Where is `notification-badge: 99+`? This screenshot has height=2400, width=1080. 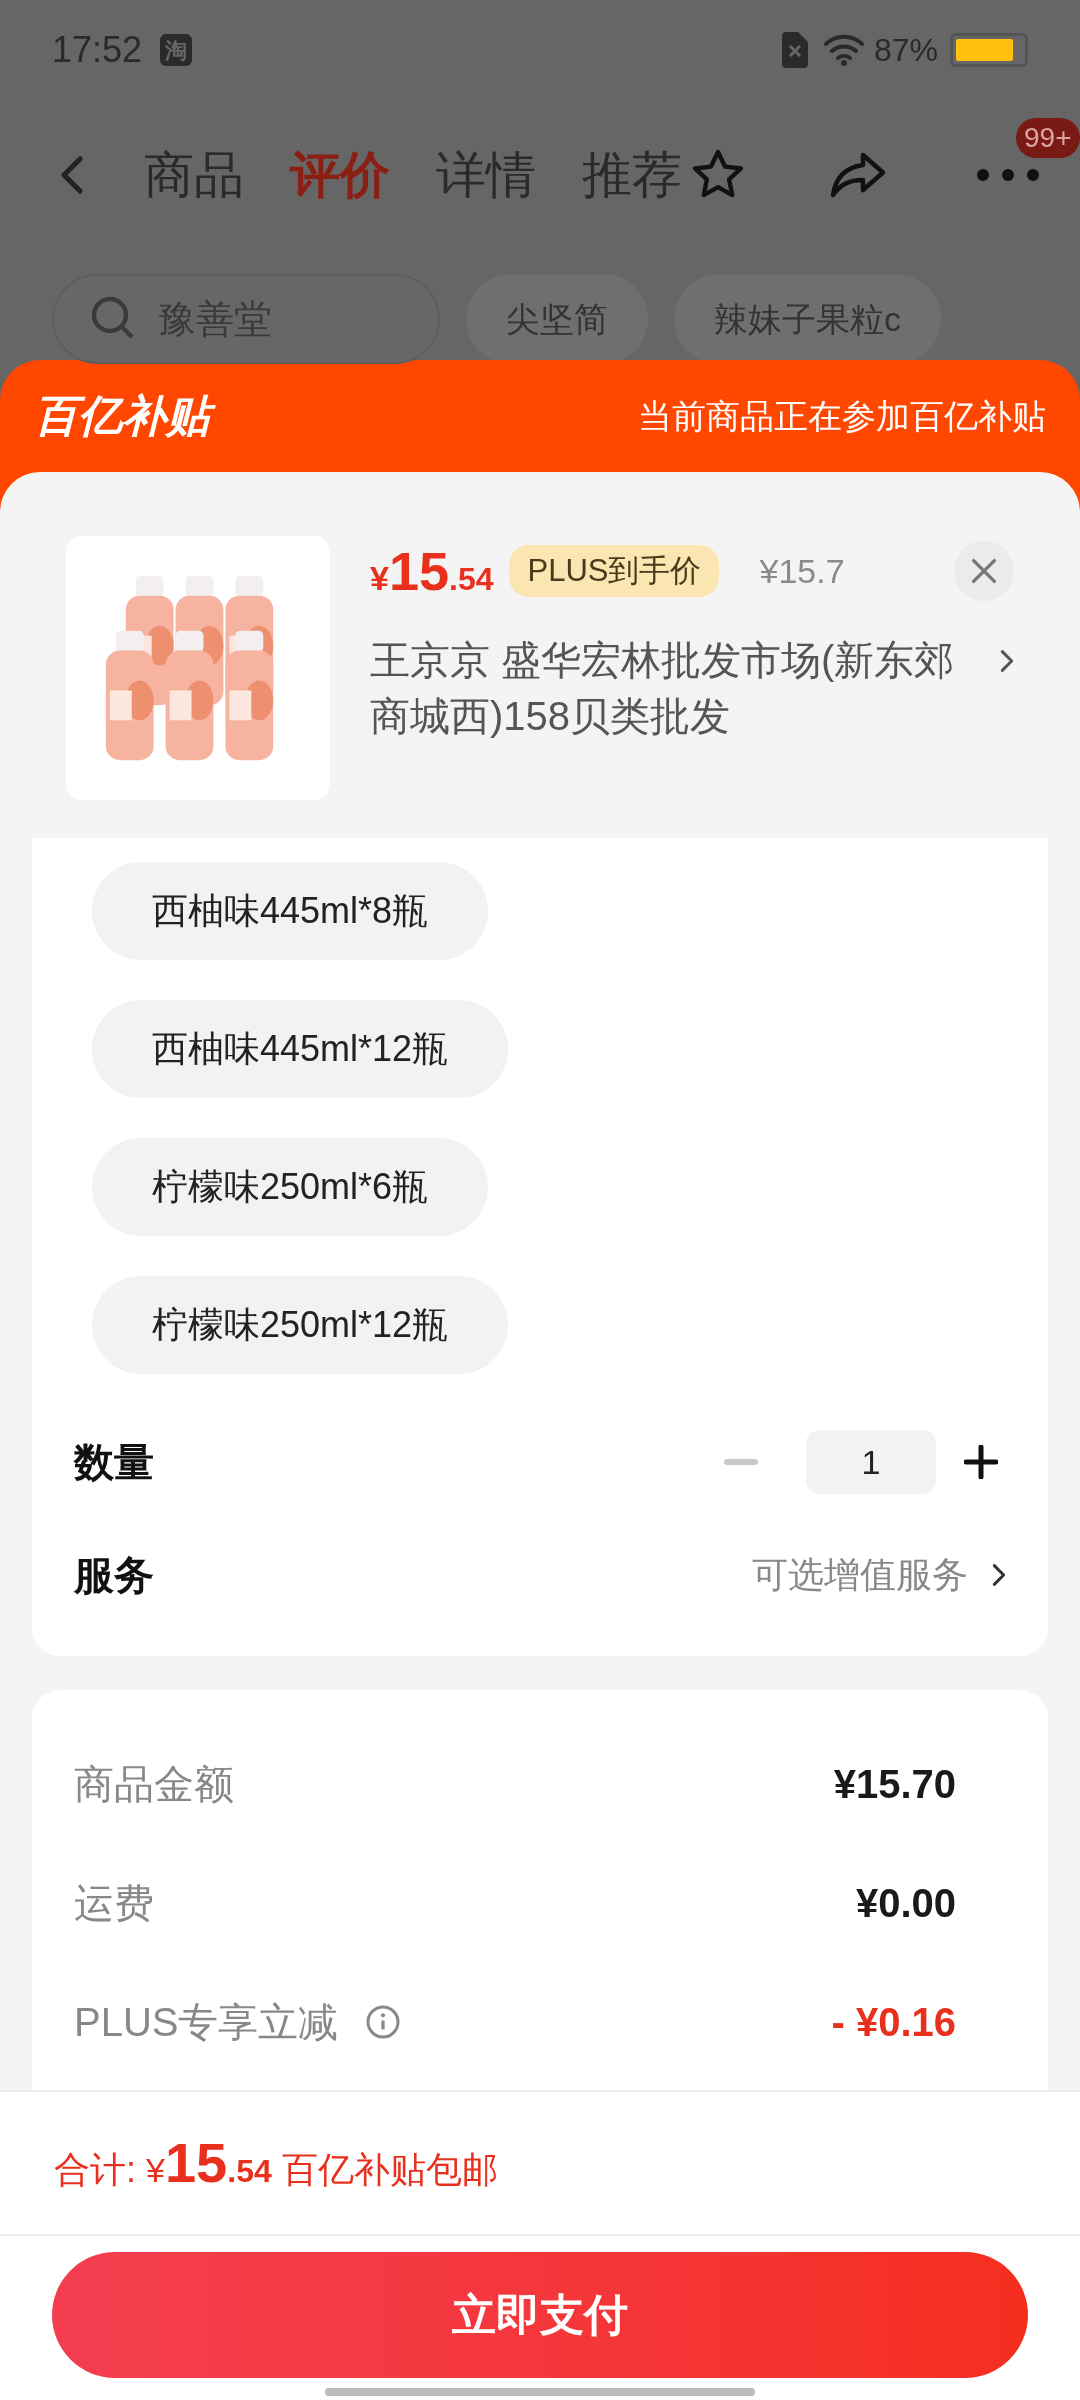
notification-badge: 99+ is located at coordinates (1048, 138).